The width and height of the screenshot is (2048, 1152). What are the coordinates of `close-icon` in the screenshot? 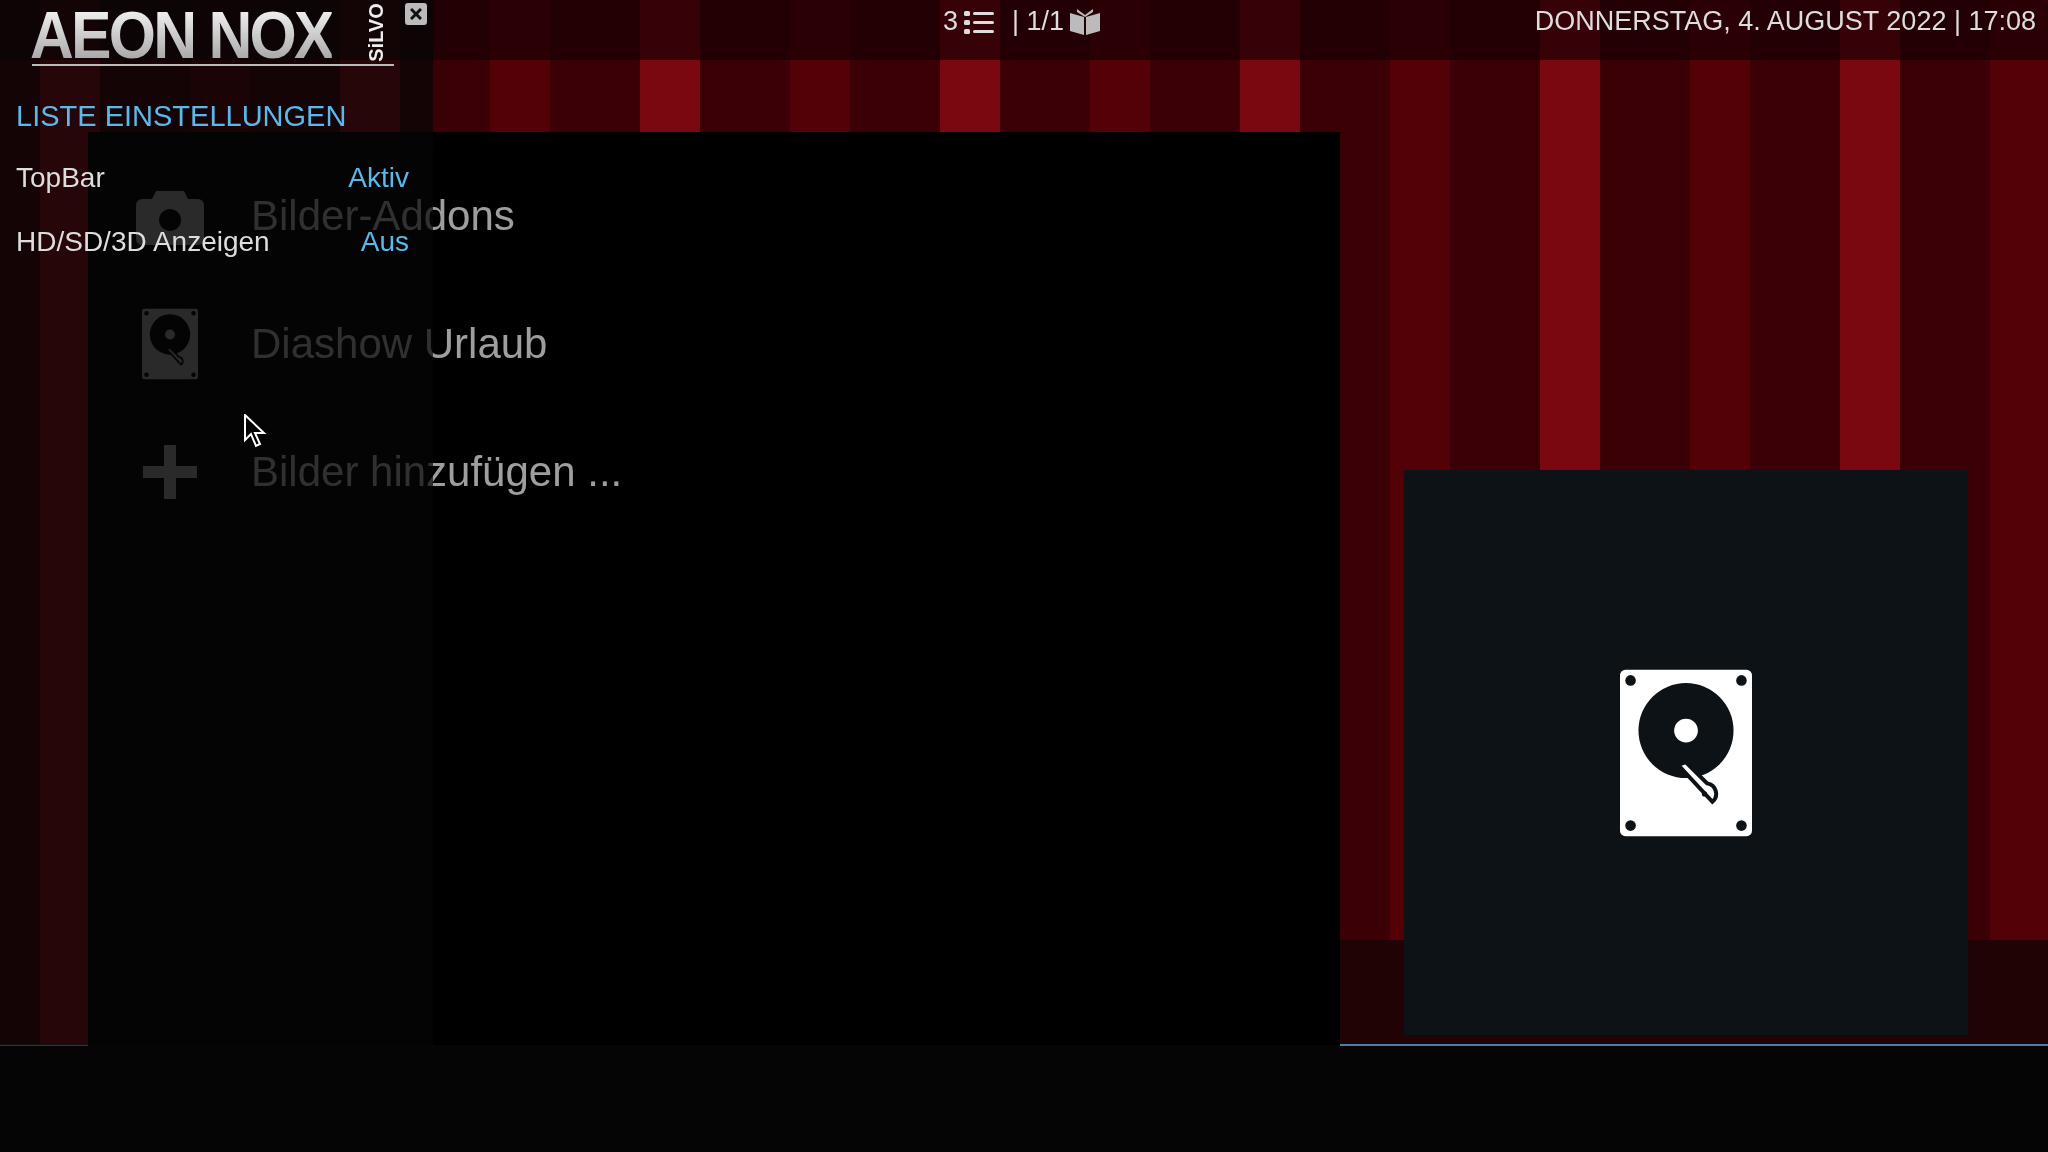 It's located at (416, 14).